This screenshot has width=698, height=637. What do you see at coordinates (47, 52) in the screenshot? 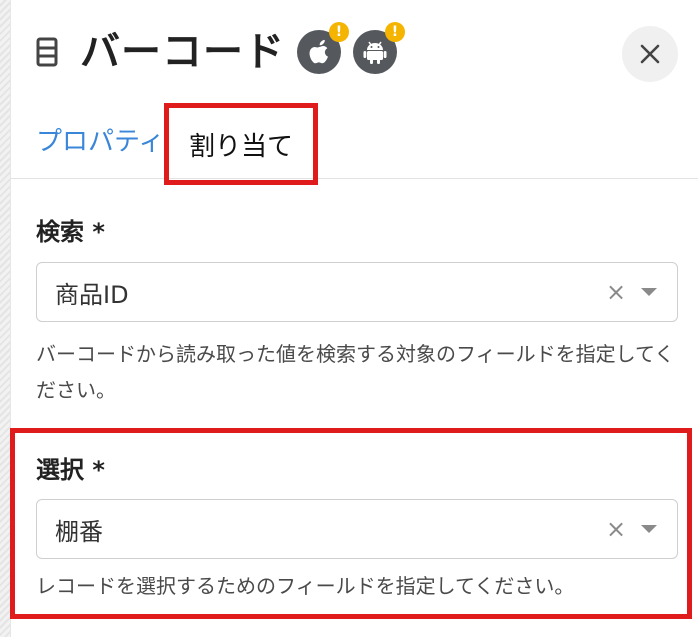
I see `document-icon` at bounding box center [47, 52].